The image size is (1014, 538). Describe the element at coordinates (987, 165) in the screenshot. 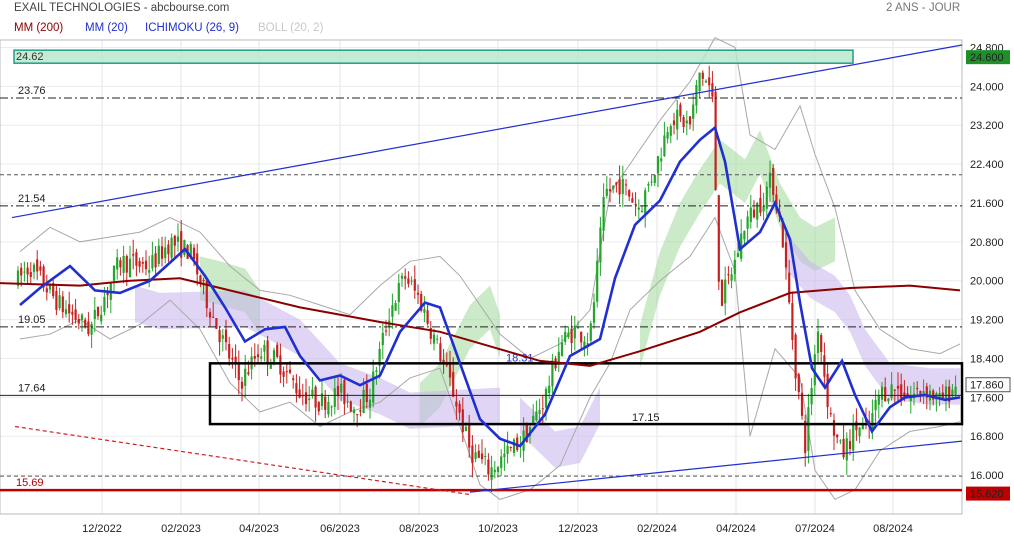

I see `y-tick-label: 22.400` at that location.